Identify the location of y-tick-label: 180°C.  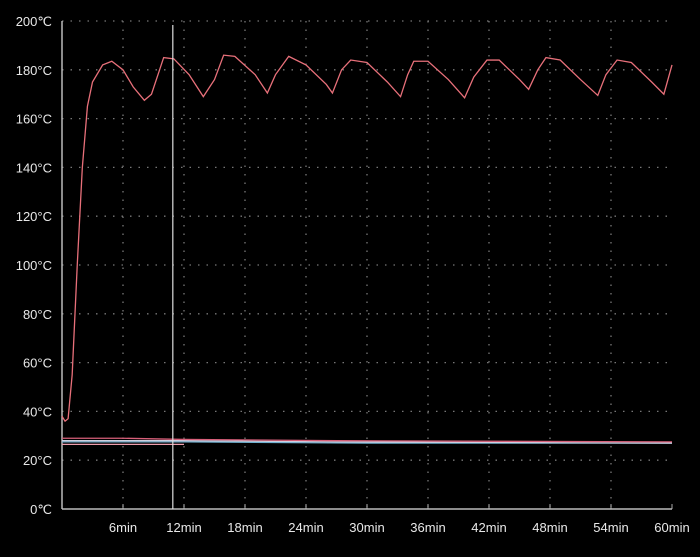
(34, 70).